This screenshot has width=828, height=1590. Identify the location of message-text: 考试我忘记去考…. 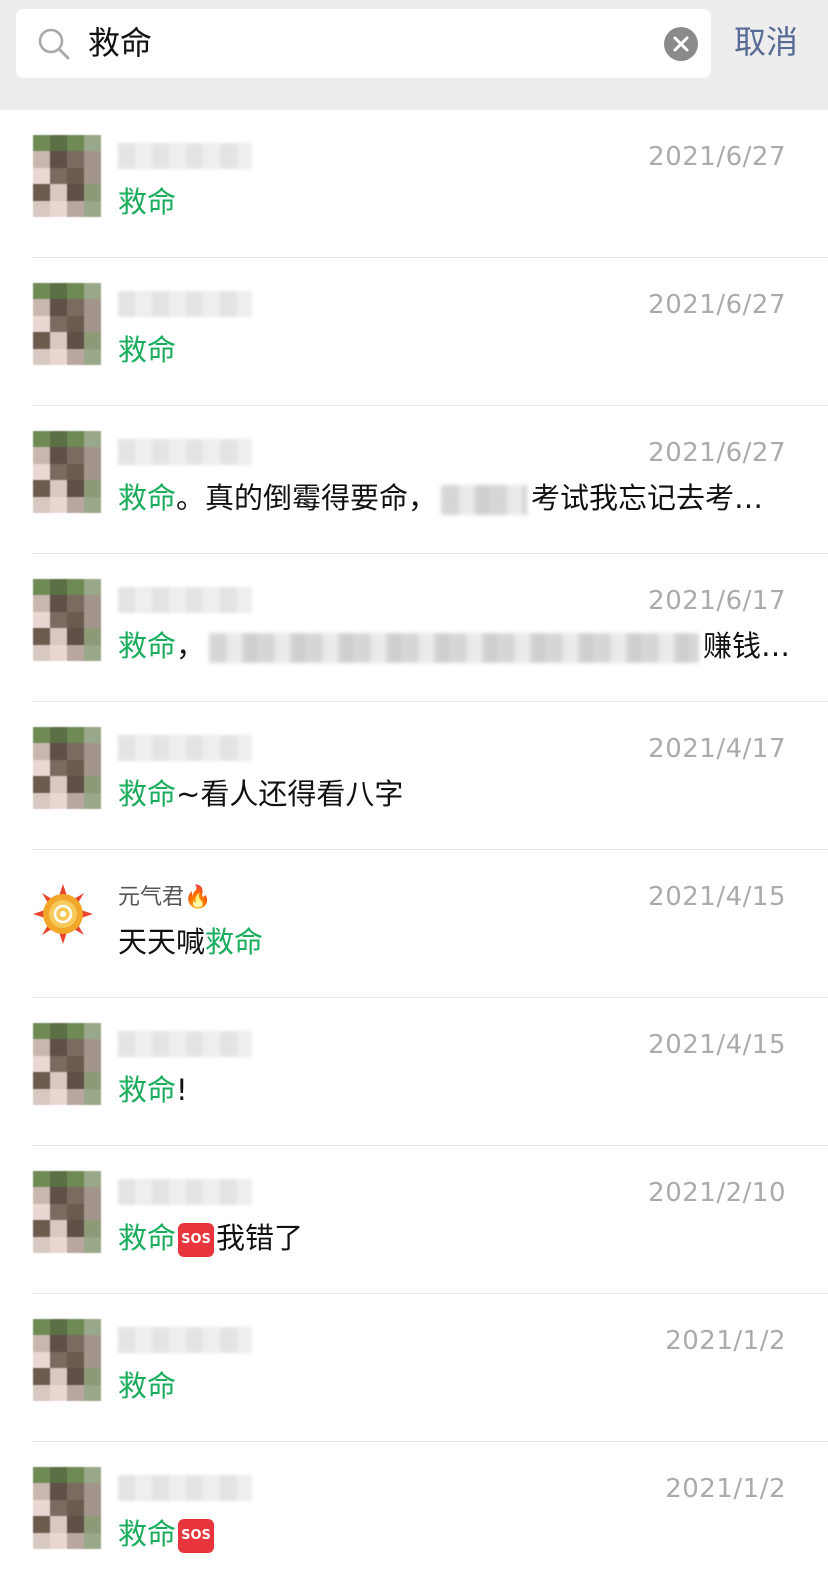
(647, 498).